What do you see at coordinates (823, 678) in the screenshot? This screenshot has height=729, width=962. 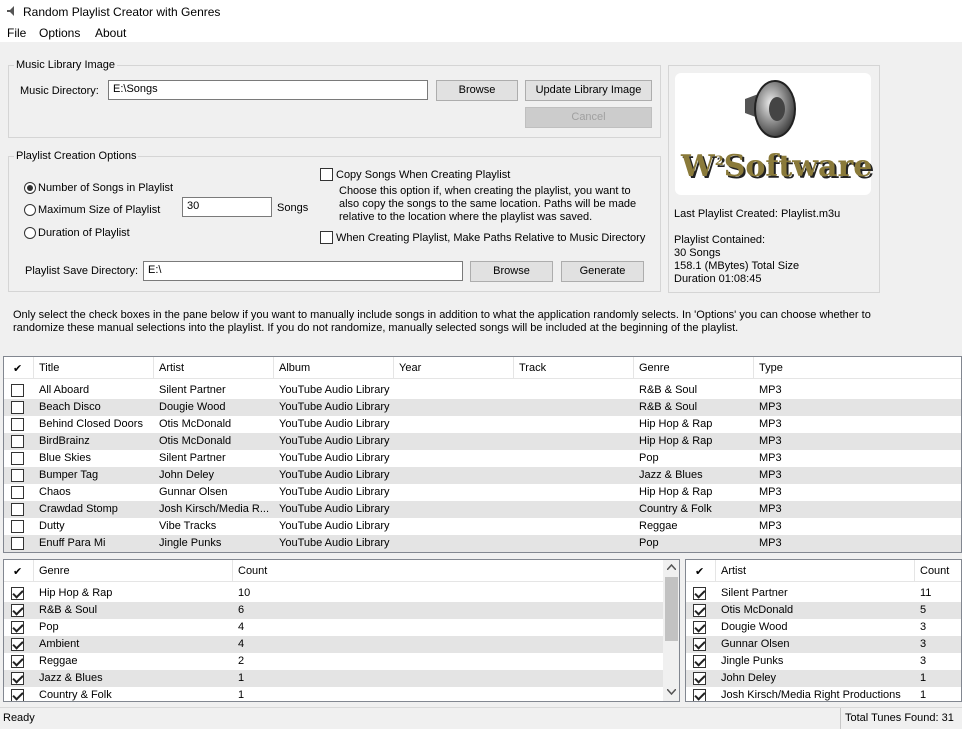 I see `table-row: John Deley 1` at bounding box center [823, 678].